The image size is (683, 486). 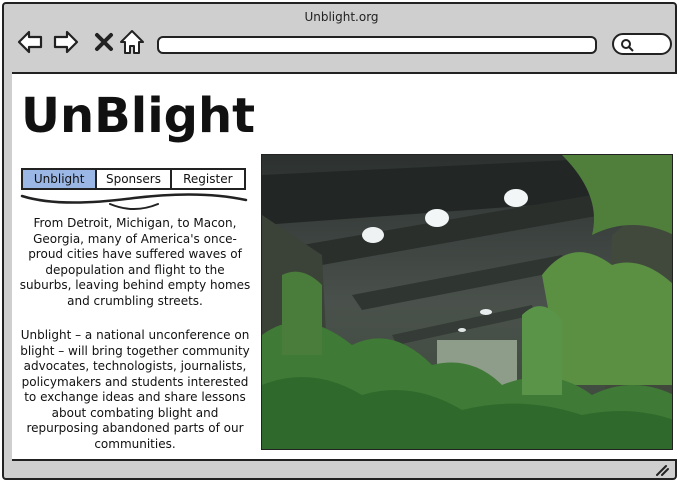 I want to click on url-bar, so click(x=377, y=45).